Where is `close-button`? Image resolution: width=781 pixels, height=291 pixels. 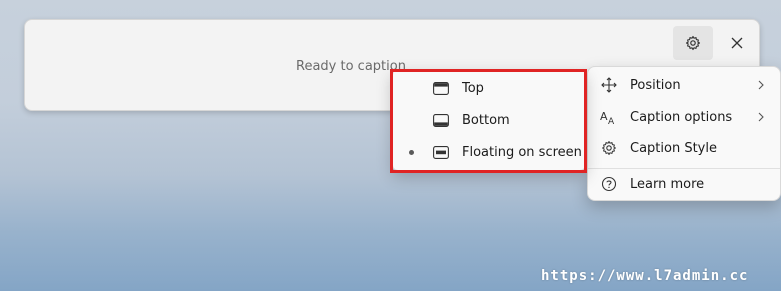
close-button is located at coordinates (737, 43).